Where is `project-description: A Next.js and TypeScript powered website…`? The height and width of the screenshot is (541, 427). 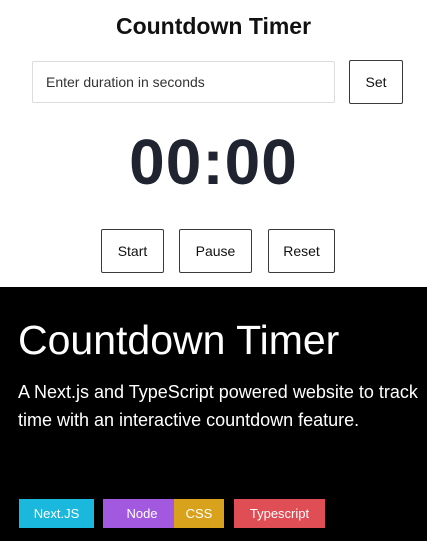
project-description: A Next.js and TypeScript powered website… is located at coordinates (218, 406).